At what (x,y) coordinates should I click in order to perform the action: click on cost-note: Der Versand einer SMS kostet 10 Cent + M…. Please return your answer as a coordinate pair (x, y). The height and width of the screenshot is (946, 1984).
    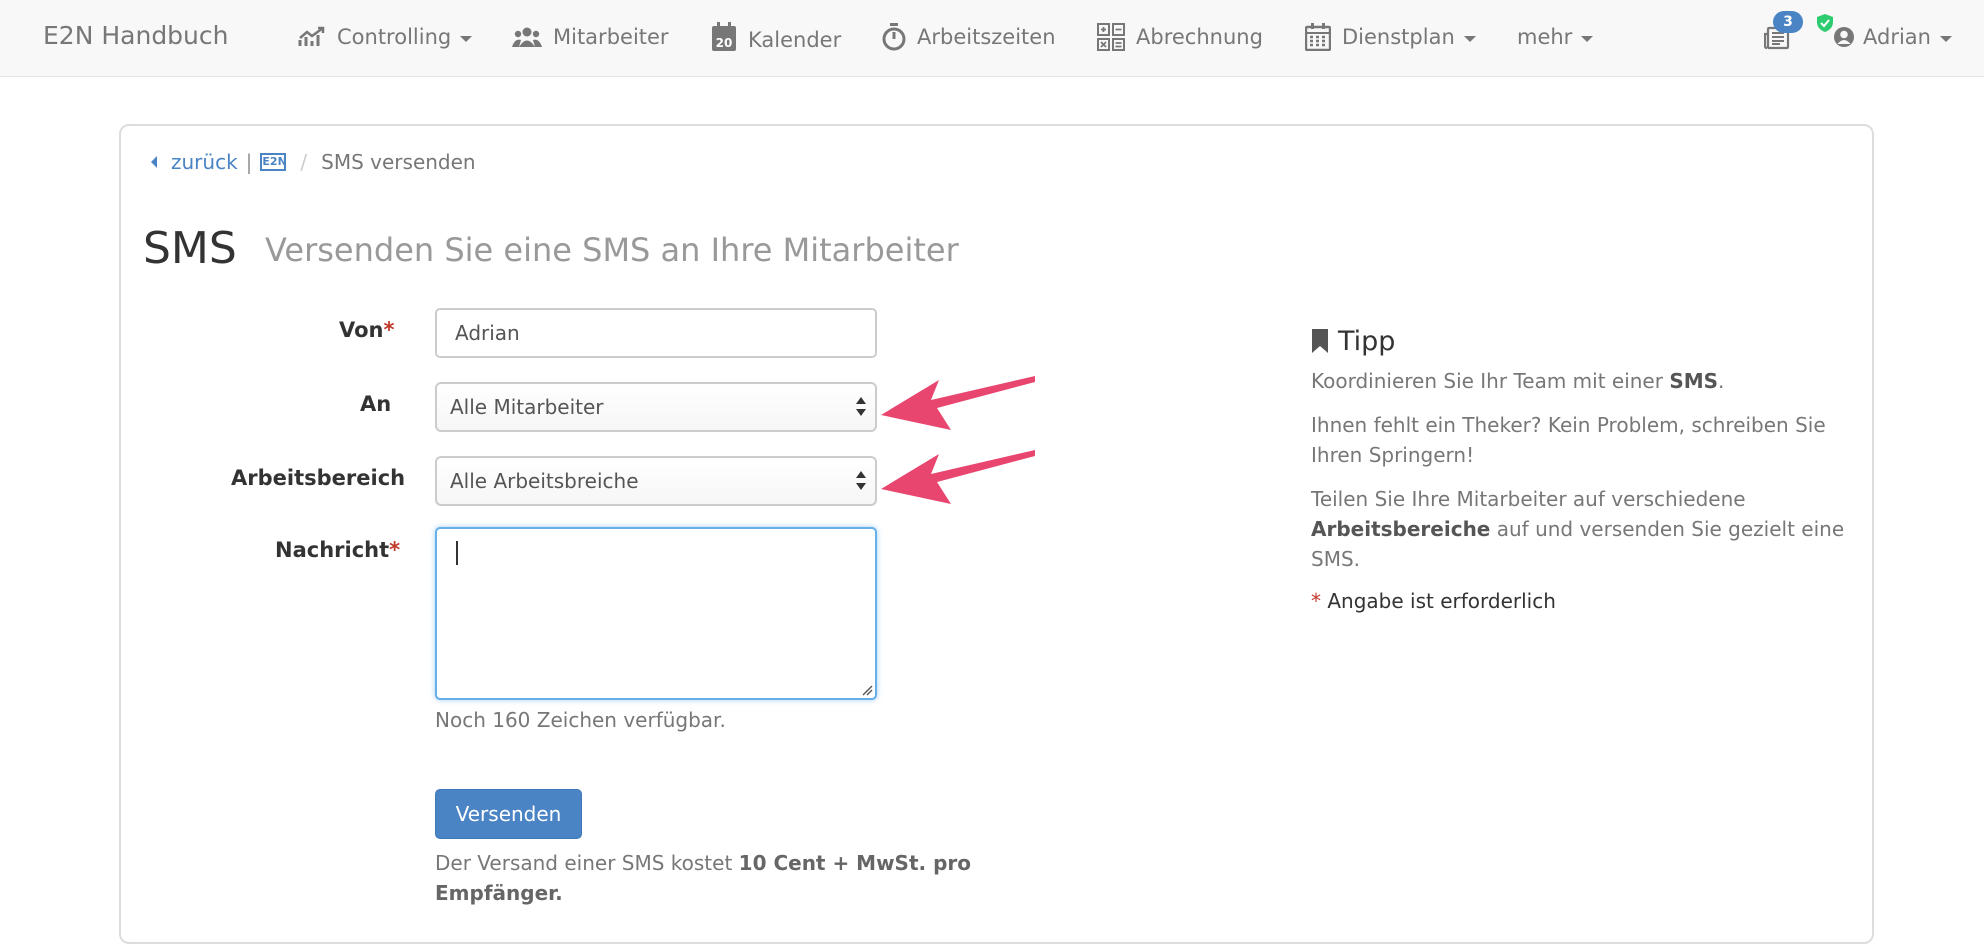
    Looking at the image, I should click on (703, 878).